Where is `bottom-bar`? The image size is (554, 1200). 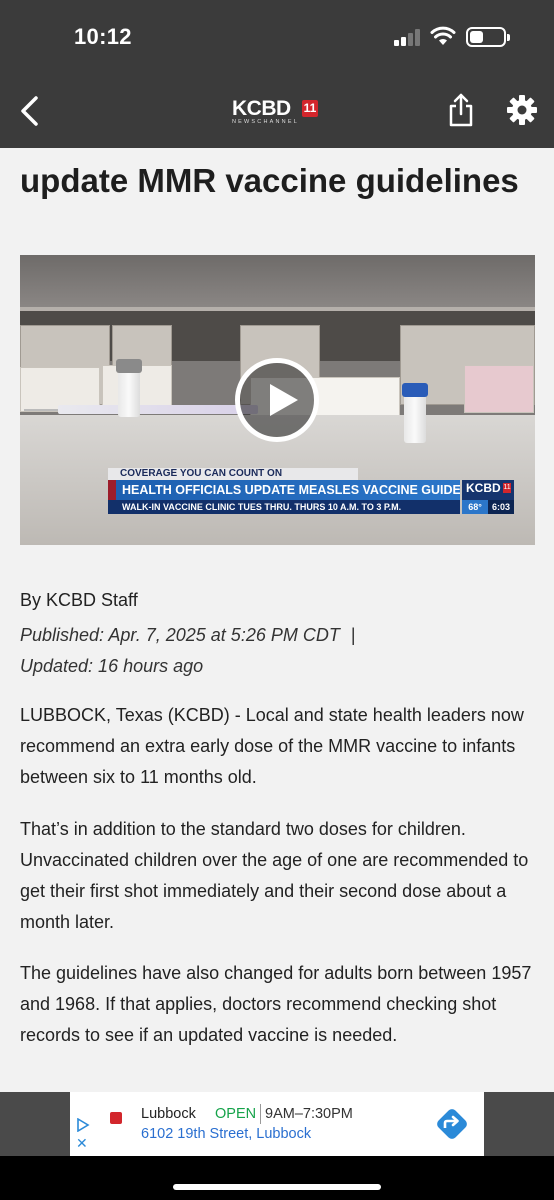
bottom-bar is located at coordinates (277, 1178).